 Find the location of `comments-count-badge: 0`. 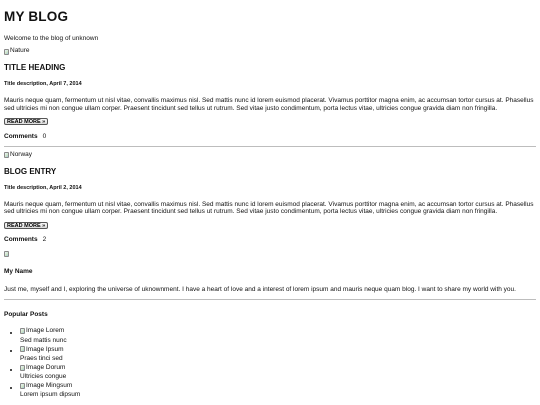

comments-count-badge: 0 is located at coordinates (44, 136).